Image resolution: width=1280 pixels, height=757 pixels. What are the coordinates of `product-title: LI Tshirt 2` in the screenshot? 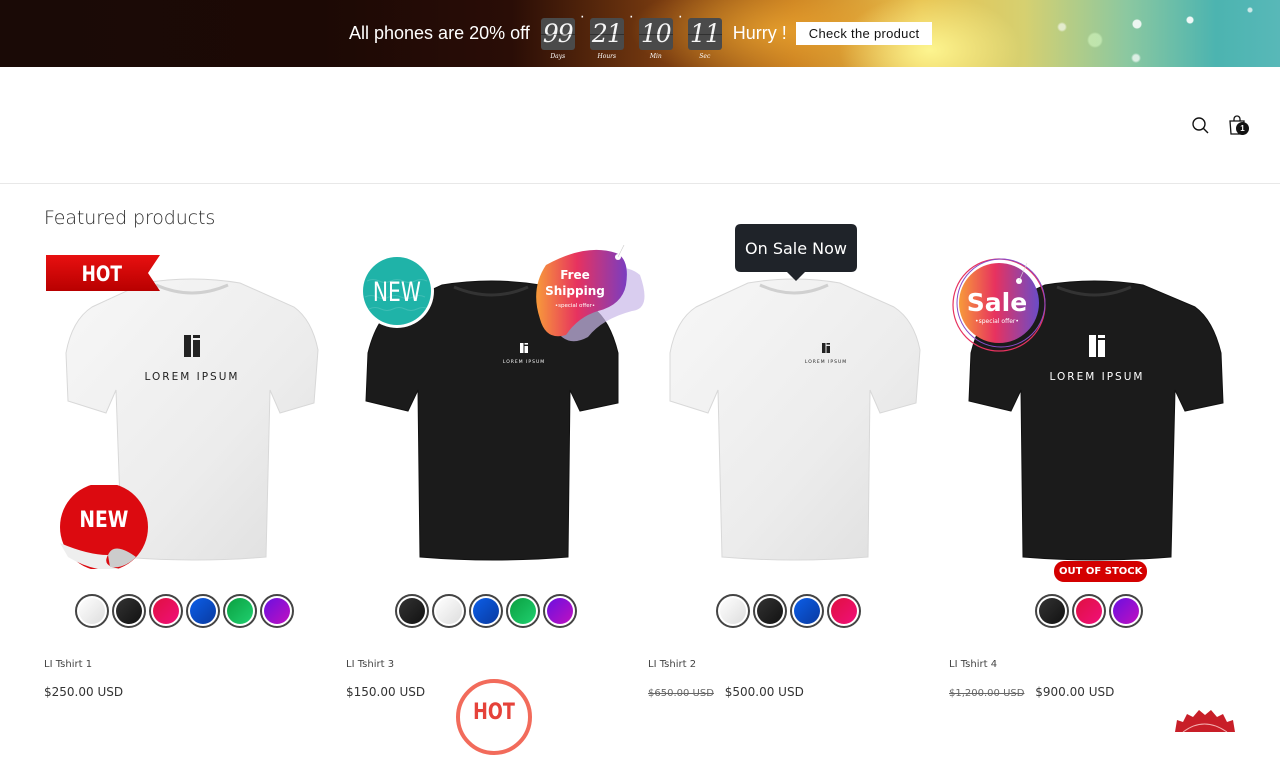 It's located at (672, 664).